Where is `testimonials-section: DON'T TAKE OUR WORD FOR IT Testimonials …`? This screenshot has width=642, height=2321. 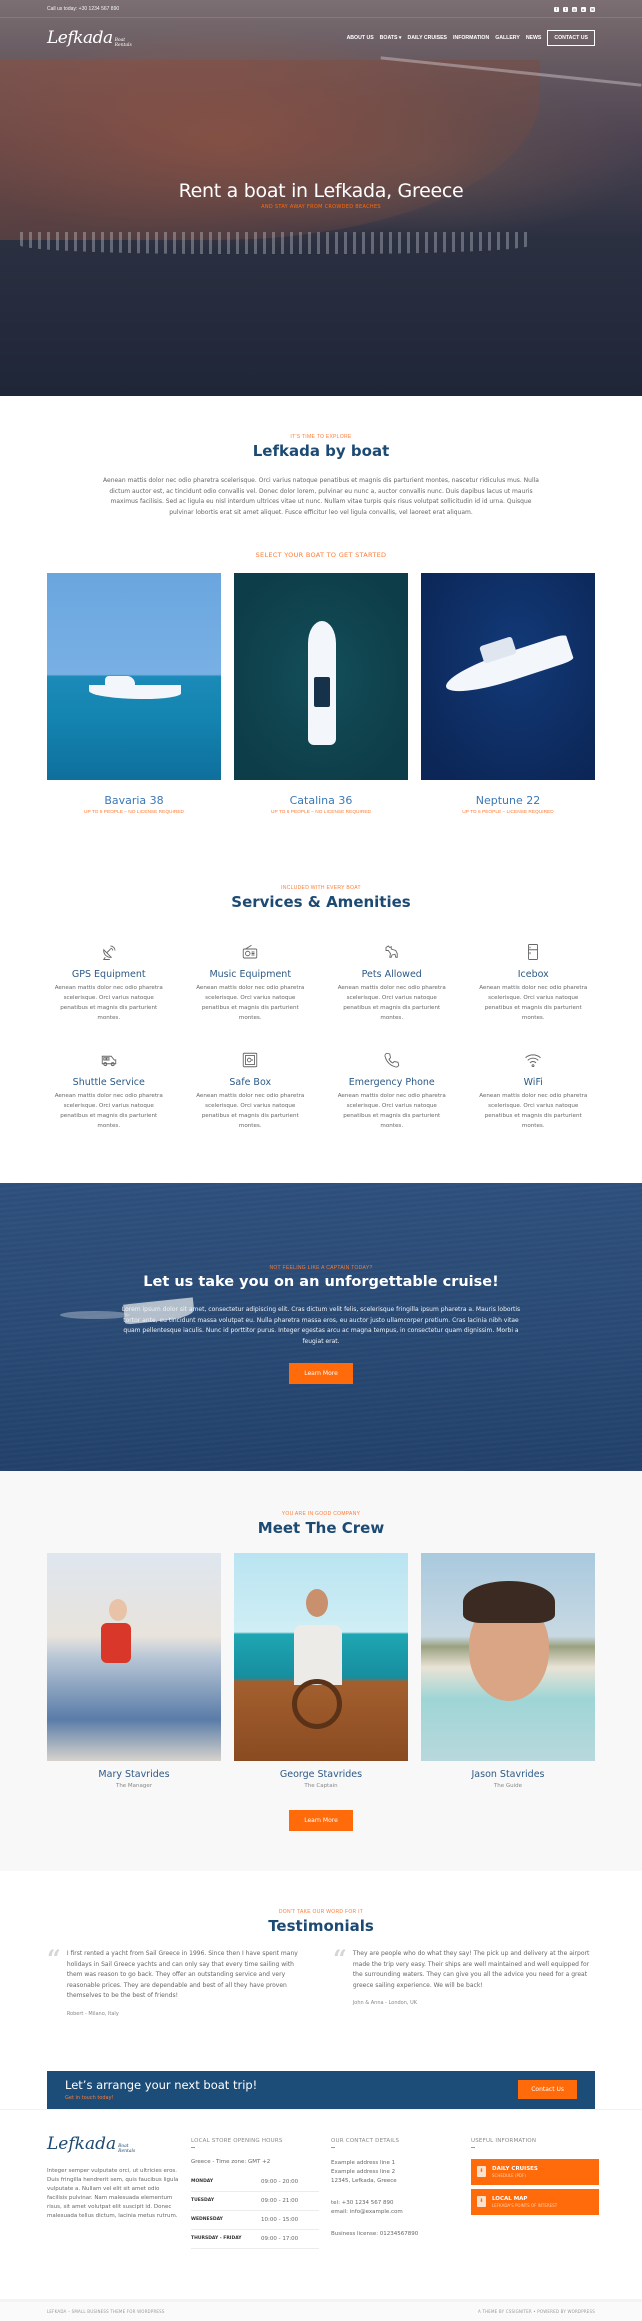
testimonials-section: DON'T TAKE OUR WORD FOR IT Testimonials … is located at coordinates (321, 1971).